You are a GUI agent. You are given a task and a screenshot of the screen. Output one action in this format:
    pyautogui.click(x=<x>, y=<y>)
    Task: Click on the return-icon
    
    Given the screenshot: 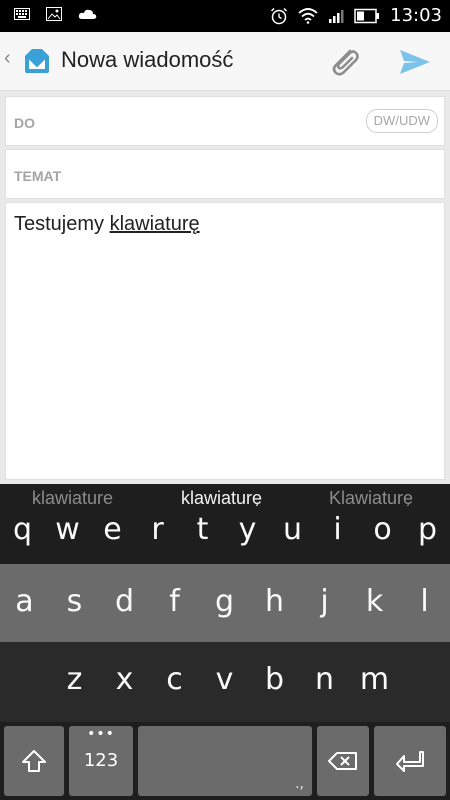 What is the action you would take?
    pyautogui.click(x=410, y=761)
    